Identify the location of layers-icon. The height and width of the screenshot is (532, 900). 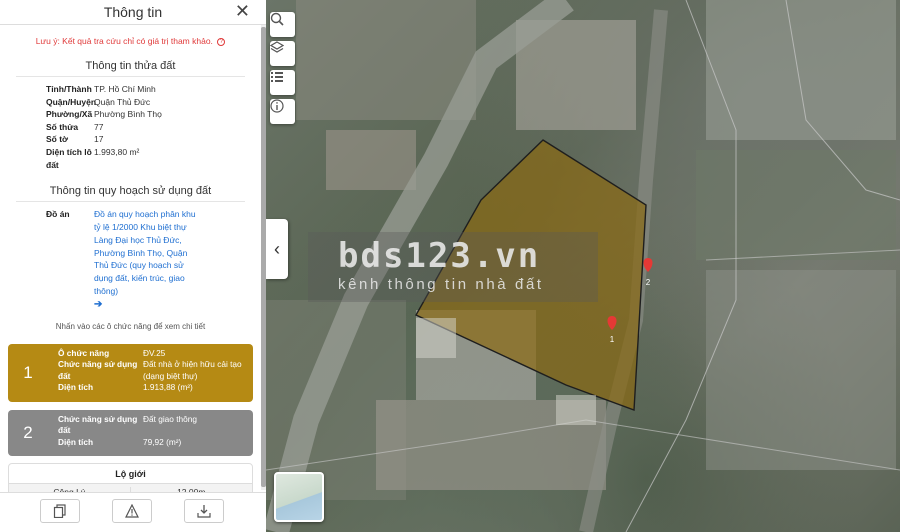
(277, 47).